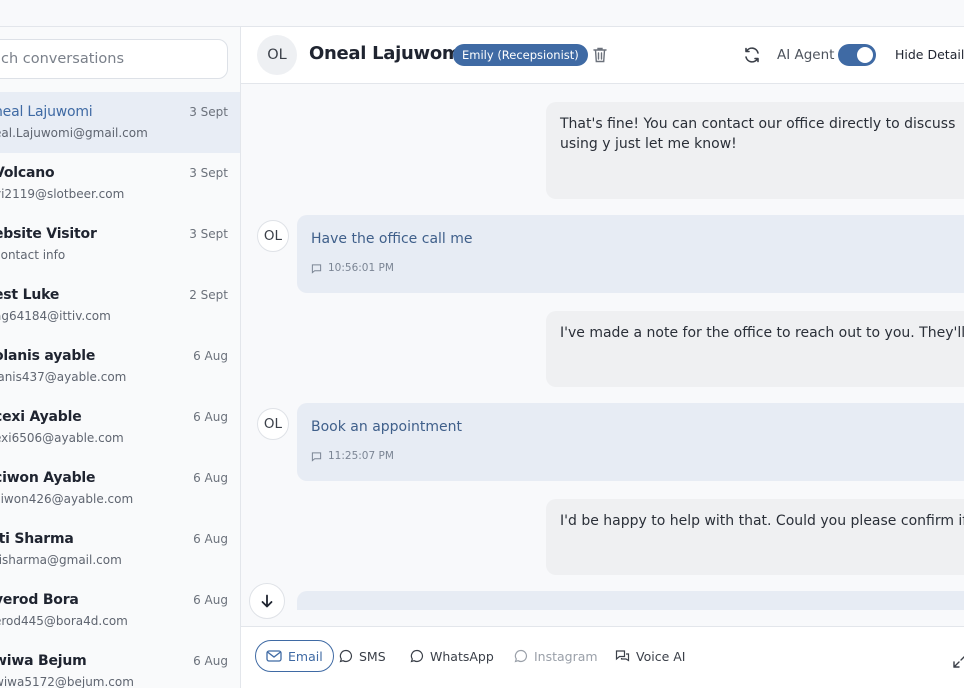 The width and height of the screenshot is (964, 688). Describe the element at coordinates (62, 438) in the screenshot. I see `conversation-email: exi6506@ayable.com` at that location.